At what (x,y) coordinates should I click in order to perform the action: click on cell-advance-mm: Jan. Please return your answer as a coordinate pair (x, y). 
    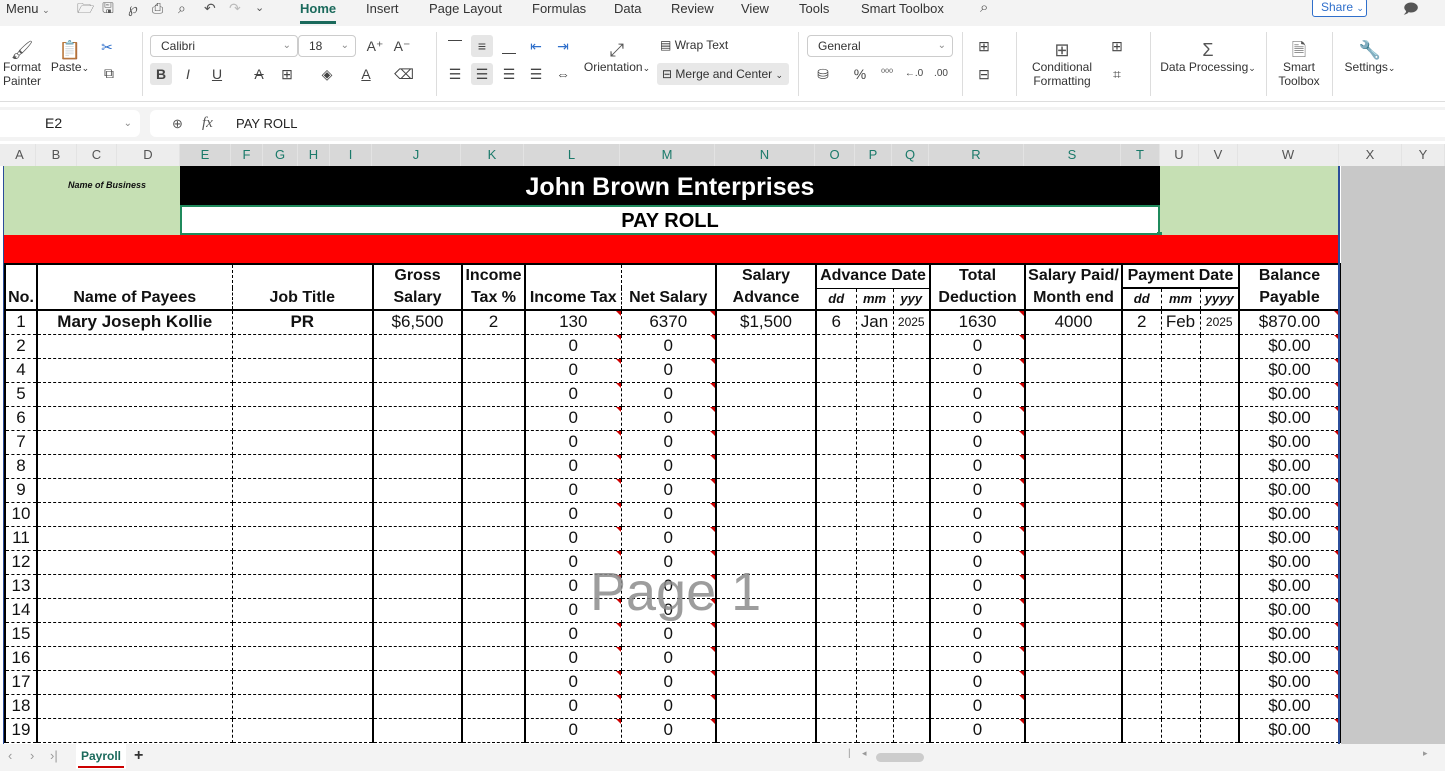
    Looking at the image, I should click on (874, 322).